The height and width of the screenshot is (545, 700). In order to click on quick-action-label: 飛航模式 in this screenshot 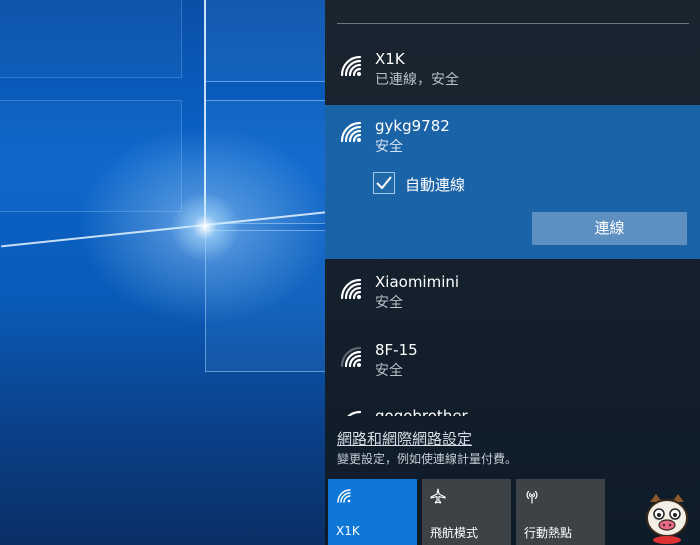, I will do `click(454, 533)`.